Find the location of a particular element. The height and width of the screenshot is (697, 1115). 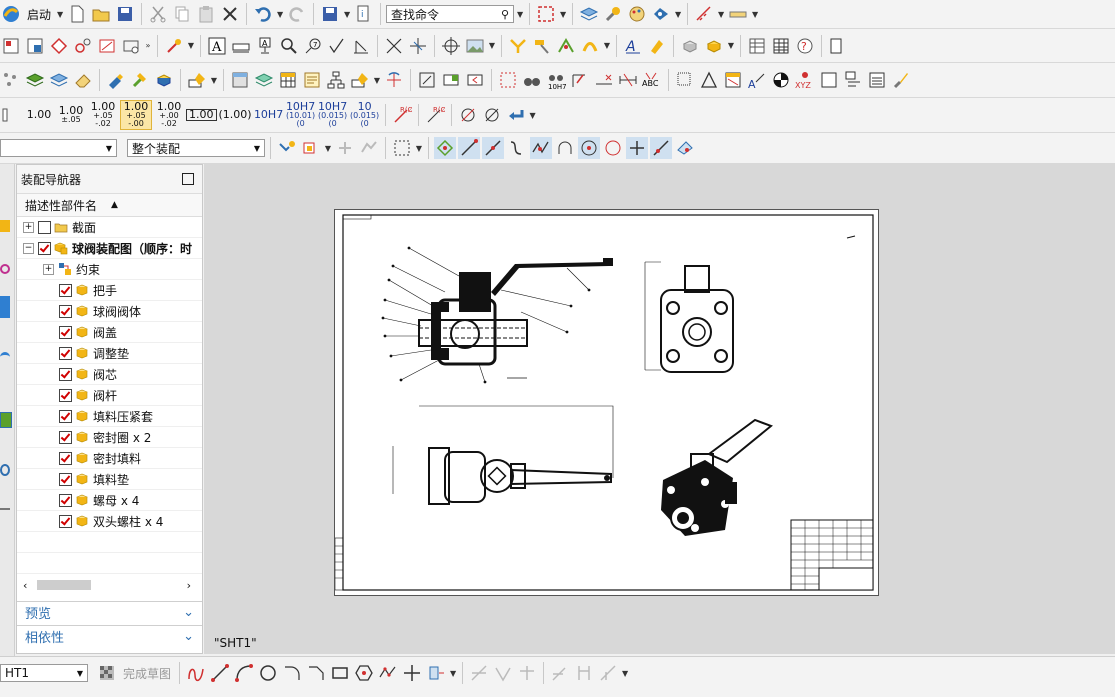

tree-row-folder: + 截面 is located at coordinates (109, 227).